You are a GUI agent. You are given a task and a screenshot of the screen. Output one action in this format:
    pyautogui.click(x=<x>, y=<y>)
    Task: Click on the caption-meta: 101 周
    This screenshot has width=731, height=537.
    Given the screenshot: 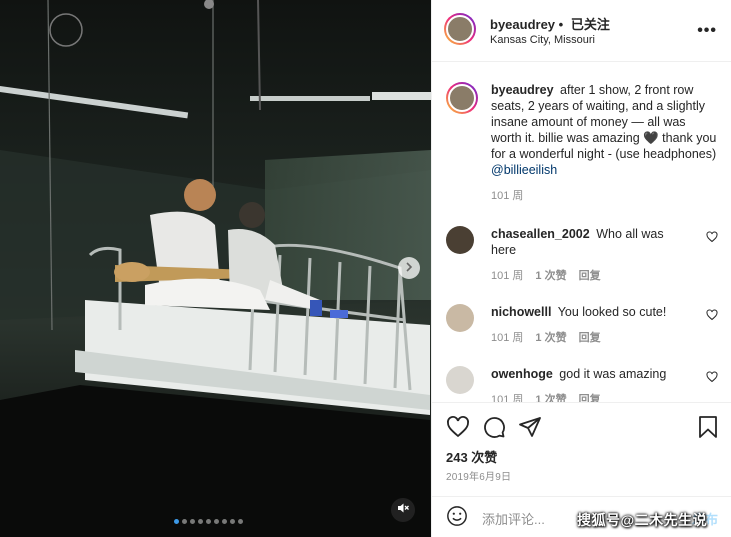 What is the action you would take?
    pyautogui.click(x=604, y=195)
    